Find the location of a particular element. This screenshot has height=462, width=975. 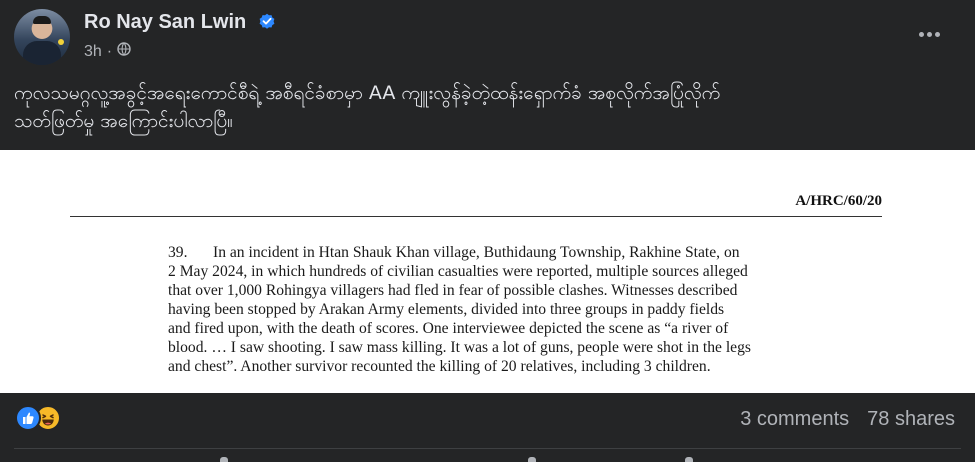

engagement-counts: 3 comments 78 shares is located at coordinates (847, 419).